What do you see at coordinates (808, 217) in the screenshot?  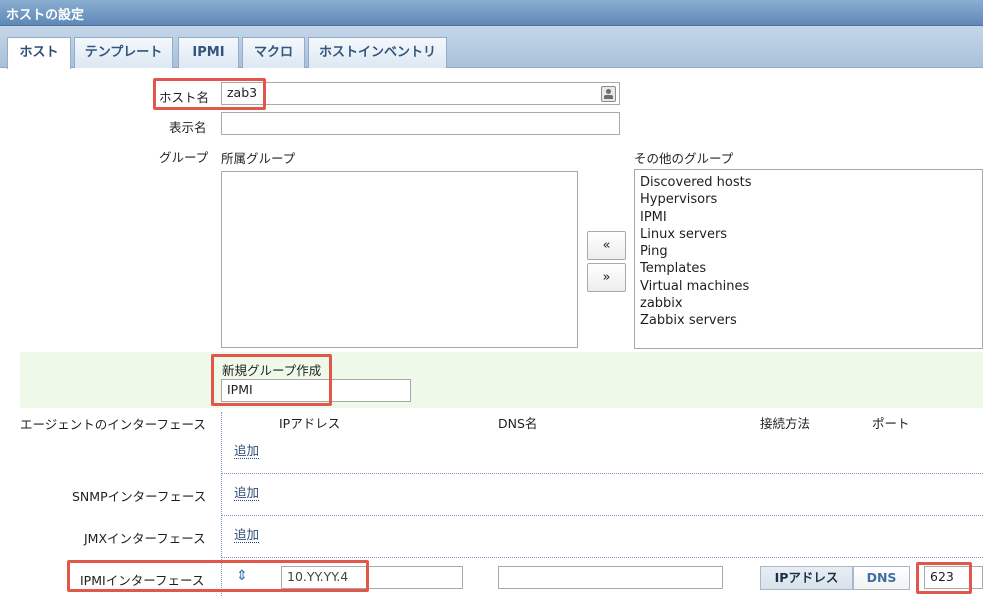 I see `list-item: IPMI` at bounding box center [808, 217].